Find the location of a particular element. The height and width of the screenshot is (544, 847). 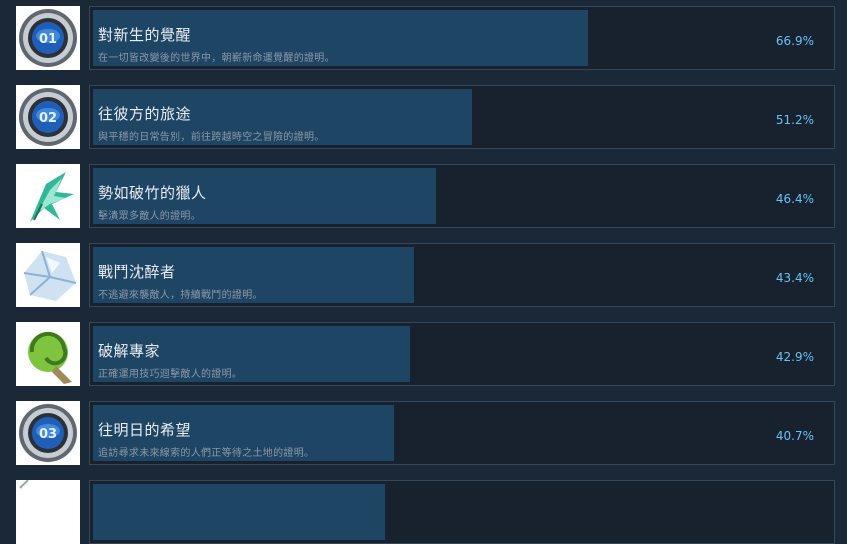

achievement-description: 在一切皆改變後的世界中，朝嶄新命運覺醒的證明。 is located at coordinates (216, 58).